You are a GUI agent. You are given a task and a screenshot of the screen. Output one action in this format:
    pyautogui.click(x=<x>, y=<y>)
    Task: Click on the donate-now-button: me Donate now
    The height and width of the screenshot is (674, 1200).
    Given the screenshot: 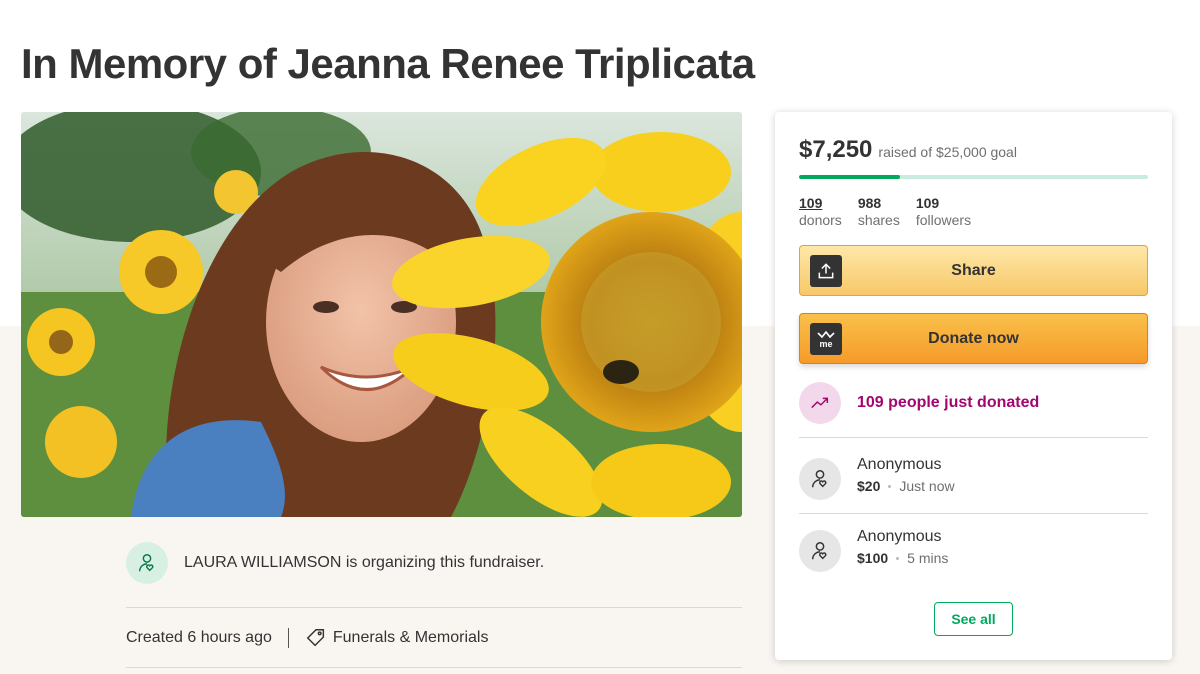 What is the action you would take?
    pyautogui.click(x=973, y=338)
    